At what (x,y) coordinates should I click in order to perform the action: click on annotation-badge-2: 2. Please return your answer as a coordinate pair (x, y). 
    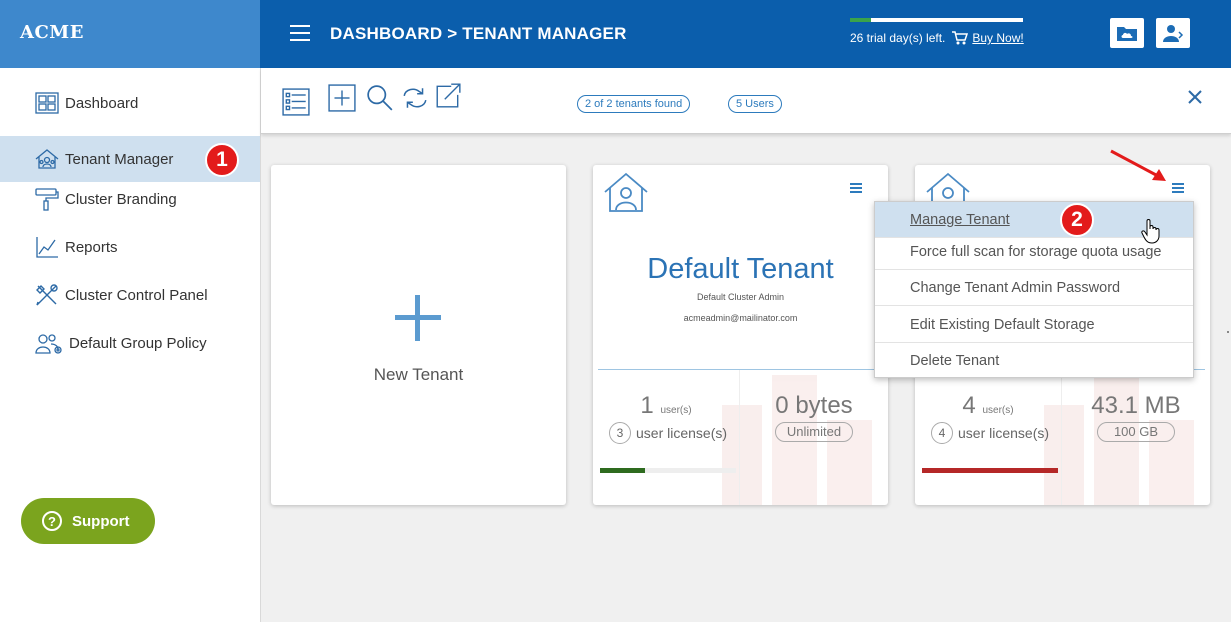
    Looking at the image, I should click on (1077, 220).